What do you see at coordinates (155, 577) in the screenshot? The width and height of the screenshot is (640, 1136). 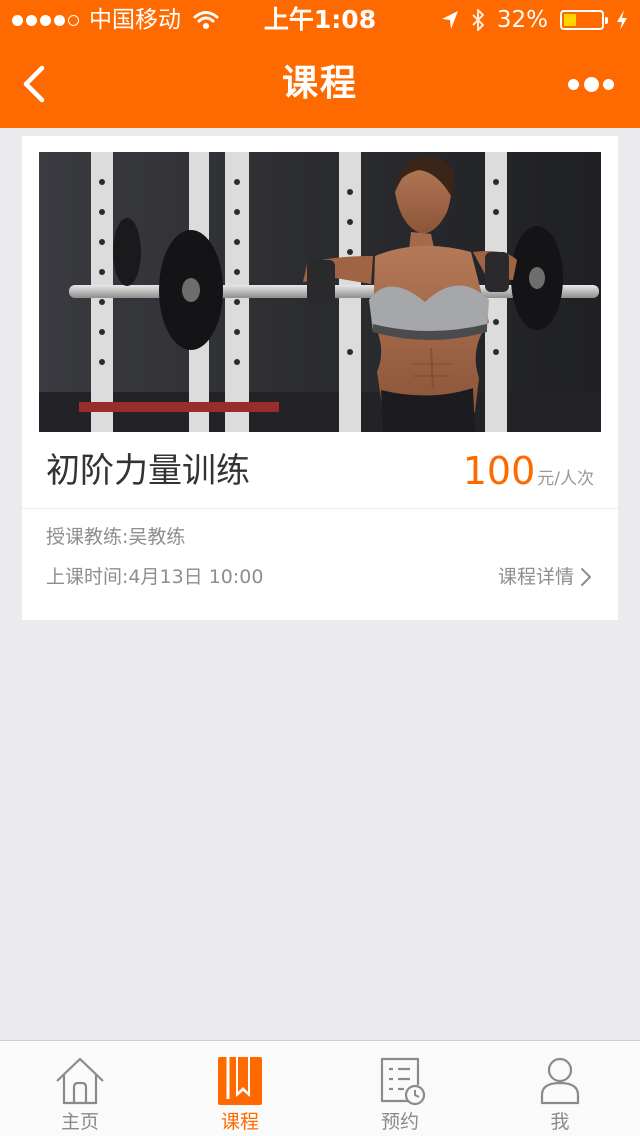 I see `schedule-info: 上课时间:4月13日 10:00` at bounding box center [155, 577].